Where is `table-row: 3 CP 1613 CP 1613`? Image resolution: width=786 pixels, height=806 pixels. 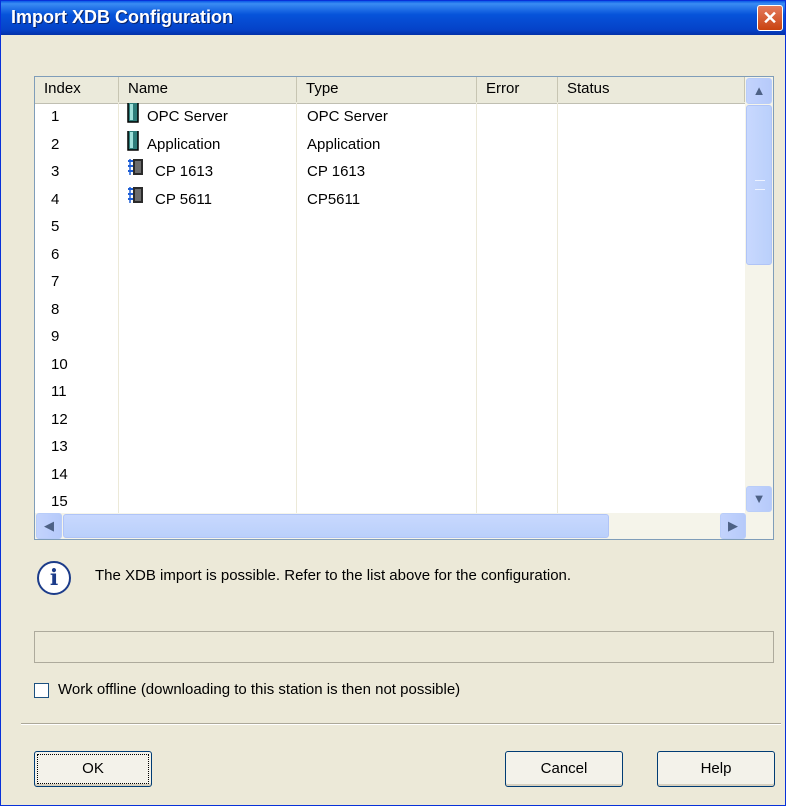 table-row: 3 CP 1613 CP 1613 is located at coordinates (390, 172).